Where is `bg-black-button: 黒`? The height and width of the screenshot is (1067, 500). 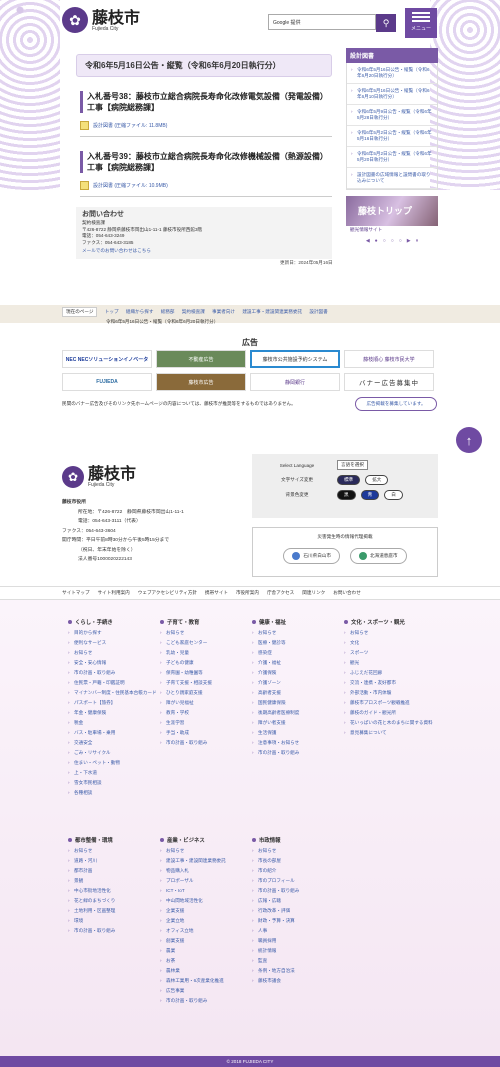 bg-black-button: 黒 is located at coordinates (346, 495).